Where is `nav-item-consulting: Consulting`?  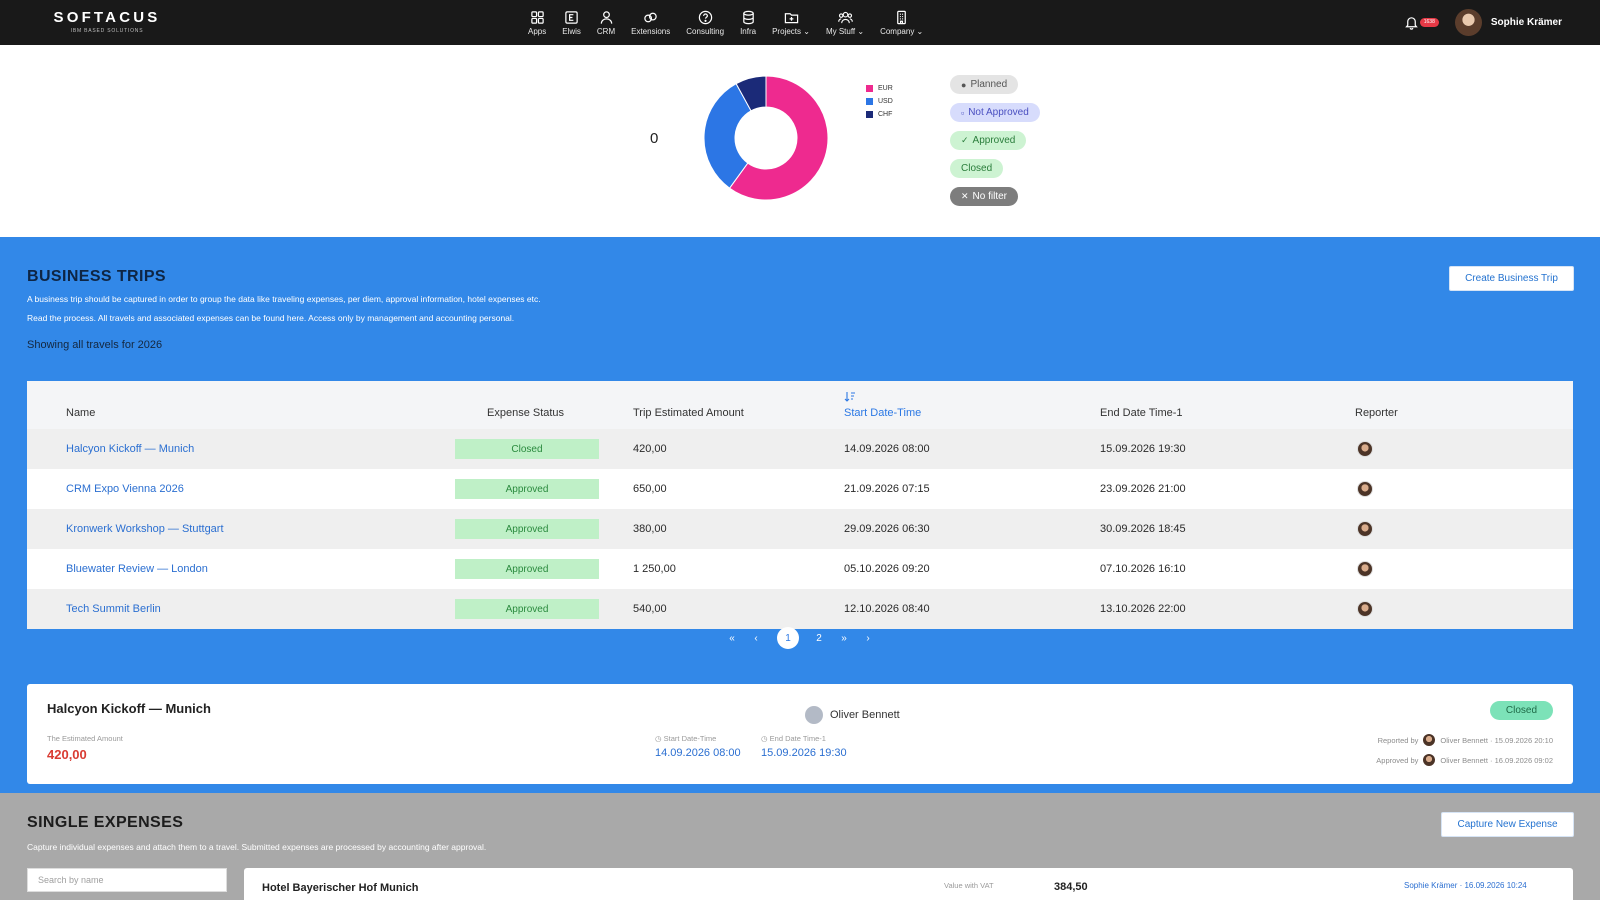 nav-item-consulting: Consulting is located at coordinates (705, 22).